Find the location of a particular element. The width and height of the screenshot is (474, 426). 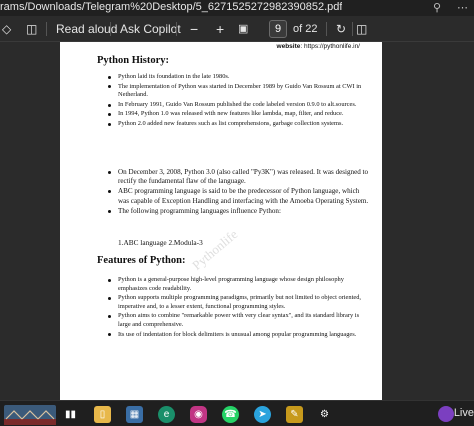

titlebar-icons: ⚲ ⋯ is located at coordinates (450, 7).